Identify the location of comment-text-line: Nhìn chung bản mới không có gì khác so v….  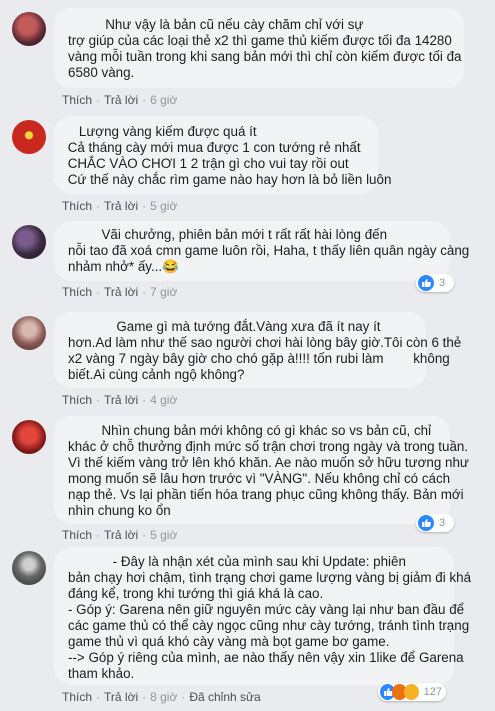
(250, 430).